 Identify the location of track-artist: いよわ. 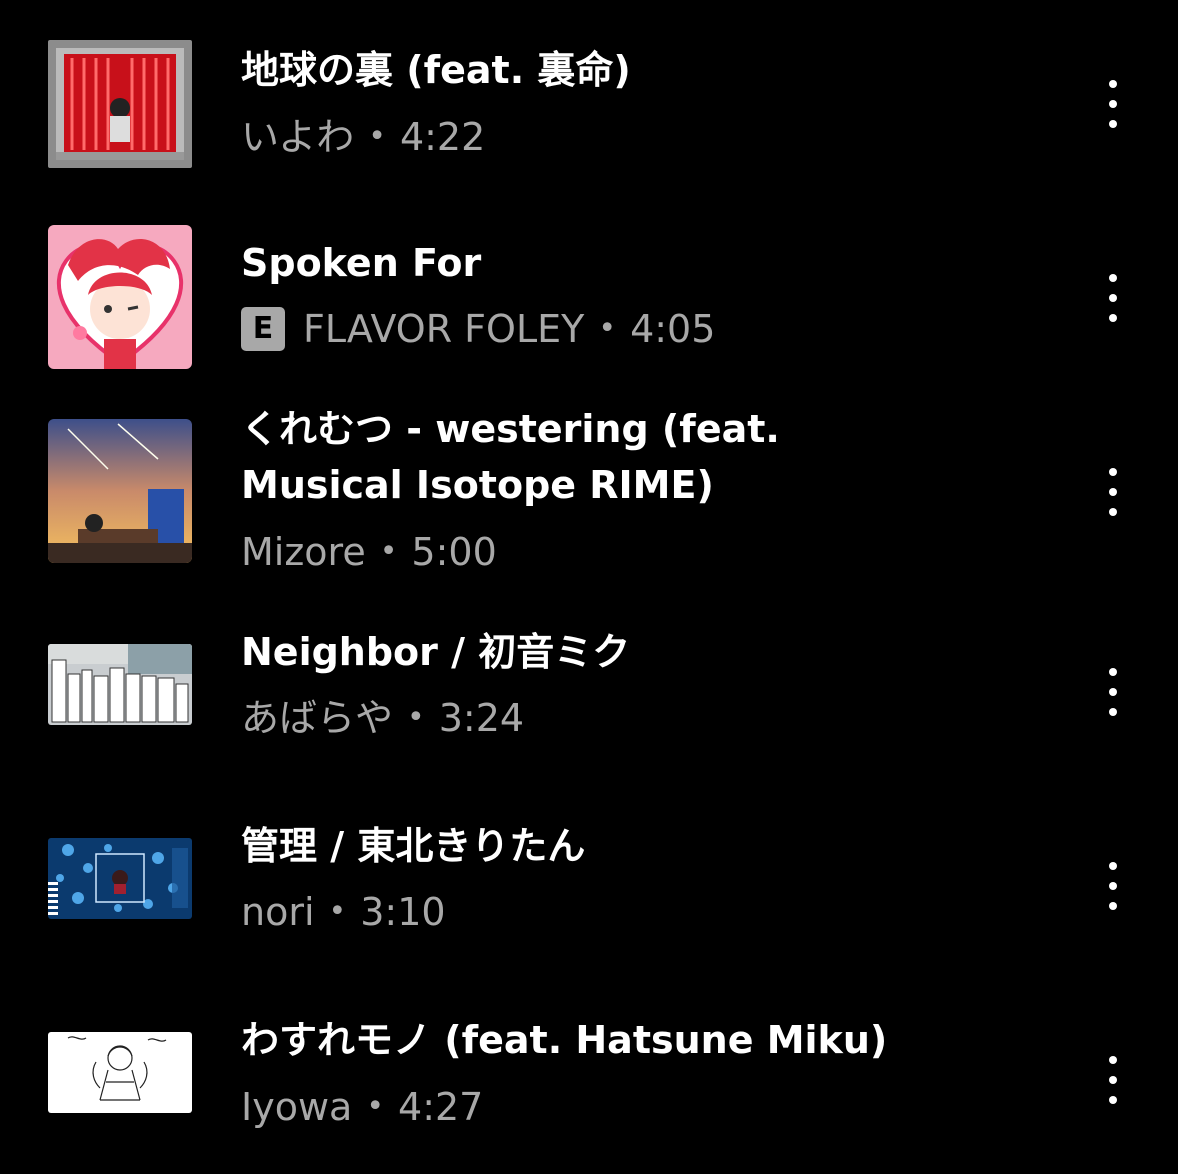
(298, 137).